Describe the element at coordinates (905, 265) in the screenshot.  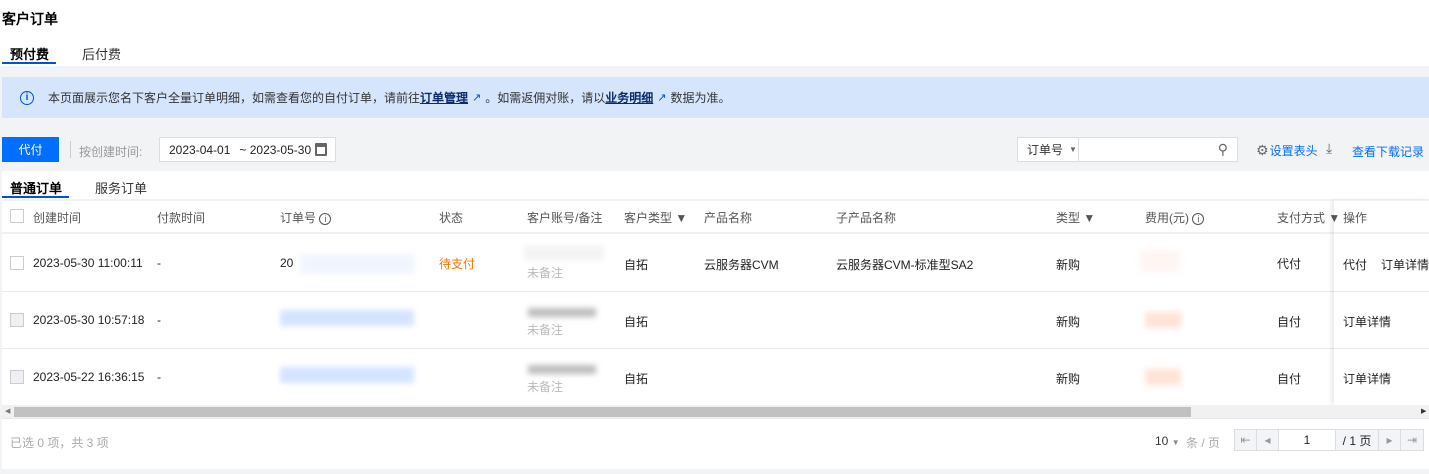
I see `sub-product-name: 云服务器CVM-标准型SA2` at that location.